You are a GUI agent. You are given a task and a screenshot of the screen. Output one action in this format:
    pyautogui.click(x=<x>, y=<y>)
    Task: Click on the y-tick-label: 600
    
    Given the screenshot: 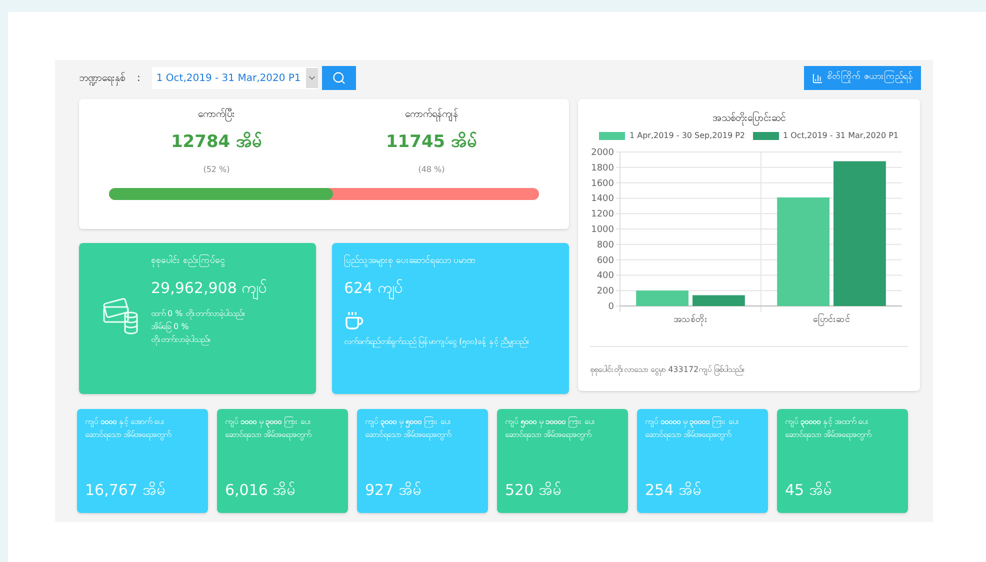 What is the action you would take?
    pyautogui.click(x=605, y=261)
    